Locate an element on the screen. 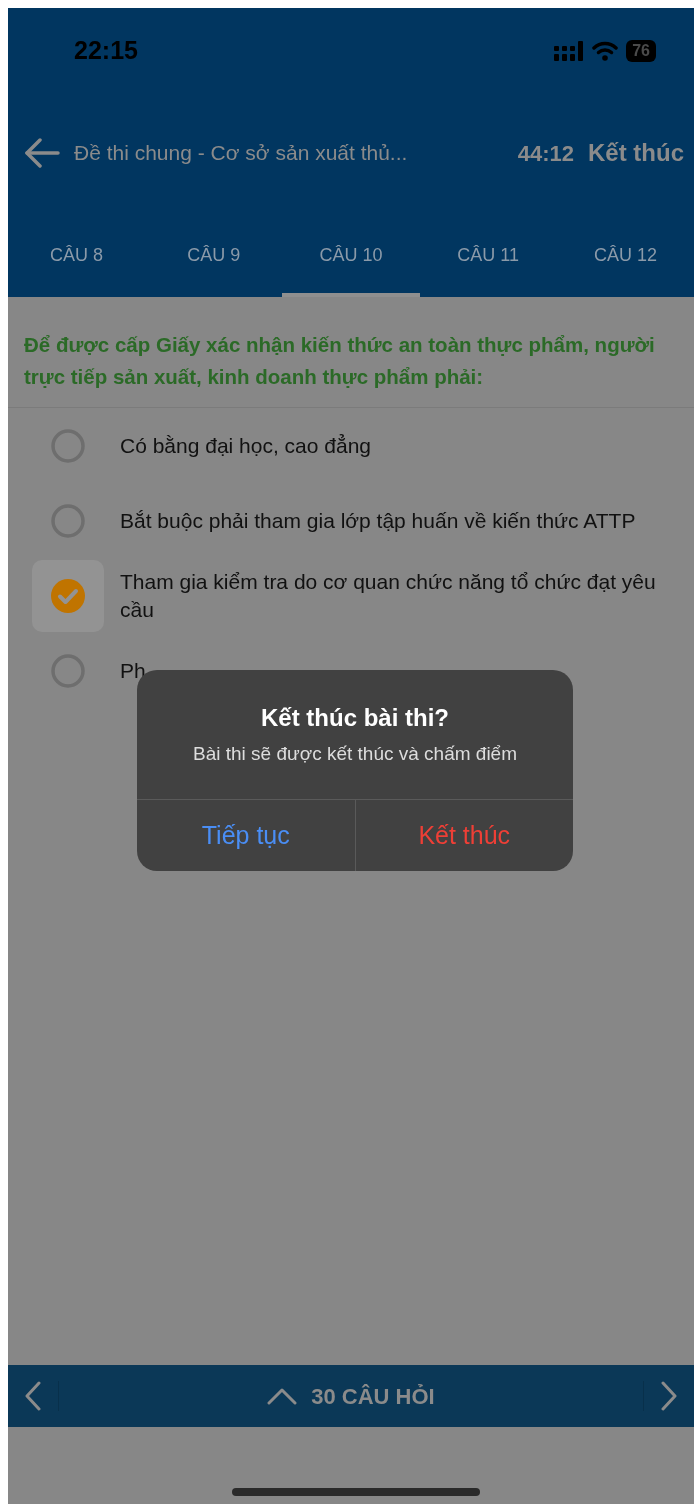 Image resolution: width=694 pixels, height=1504 pixels. battery-level: 76 is located at coordinates (641, 50).